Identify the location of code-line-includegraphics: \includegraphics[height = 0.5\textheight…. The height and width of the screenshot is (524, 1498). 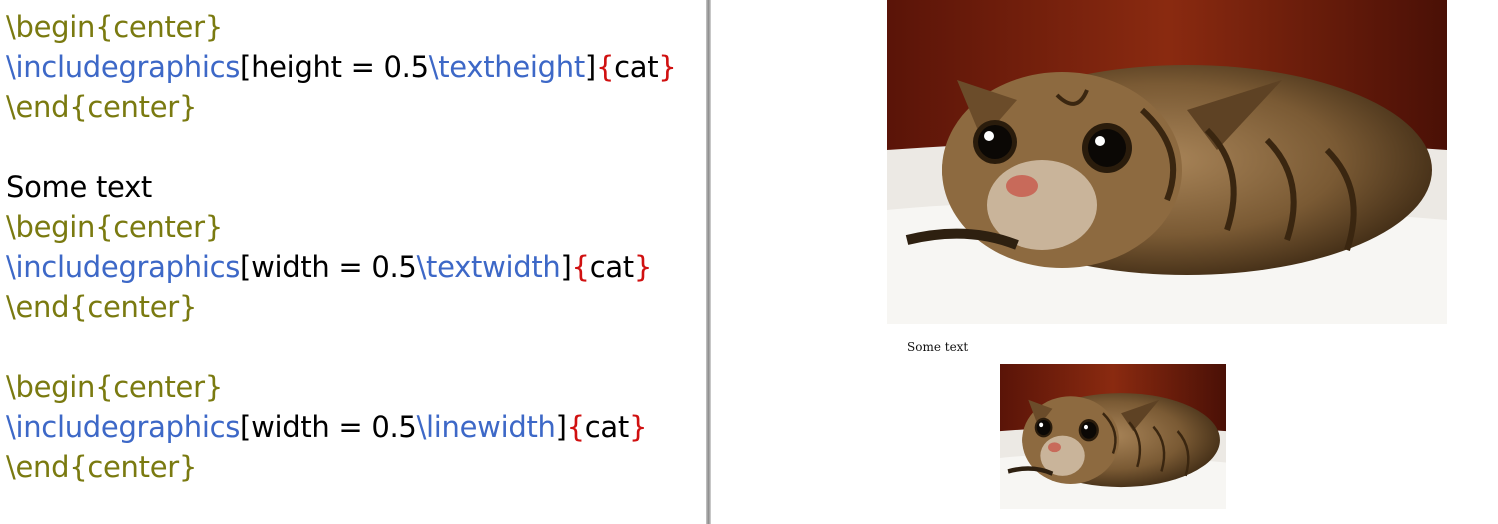
(341, 67).